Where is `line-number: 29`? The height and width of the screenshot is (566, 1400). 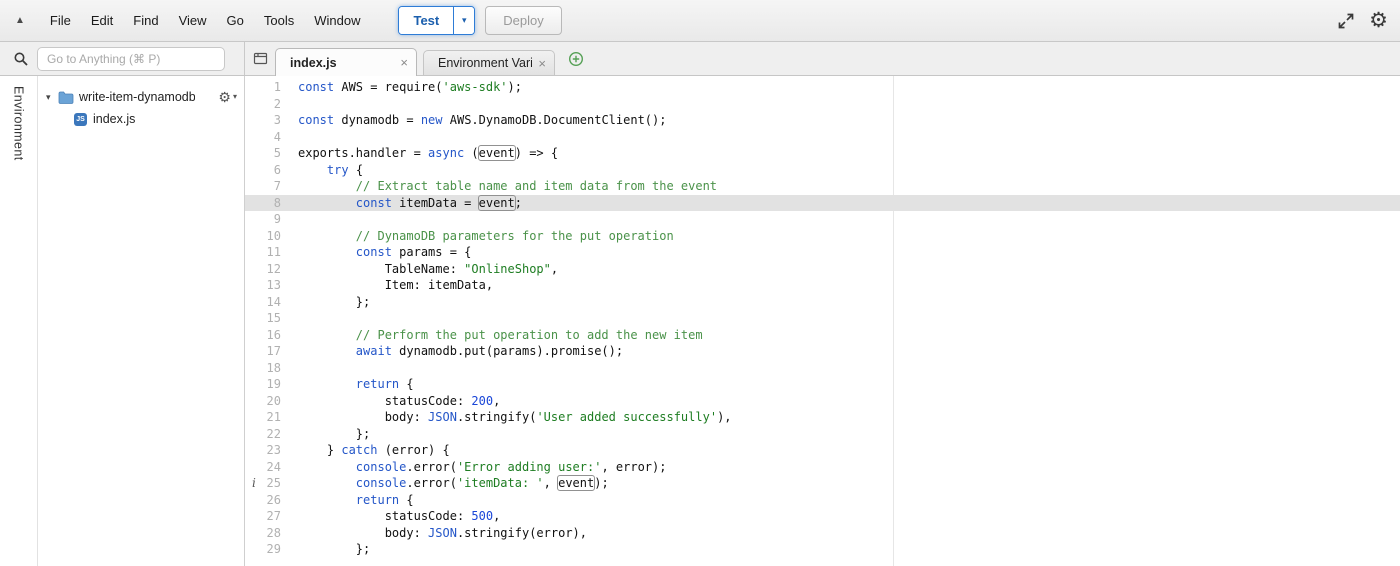
line-number: 29 is located at coordinates (268, 549).